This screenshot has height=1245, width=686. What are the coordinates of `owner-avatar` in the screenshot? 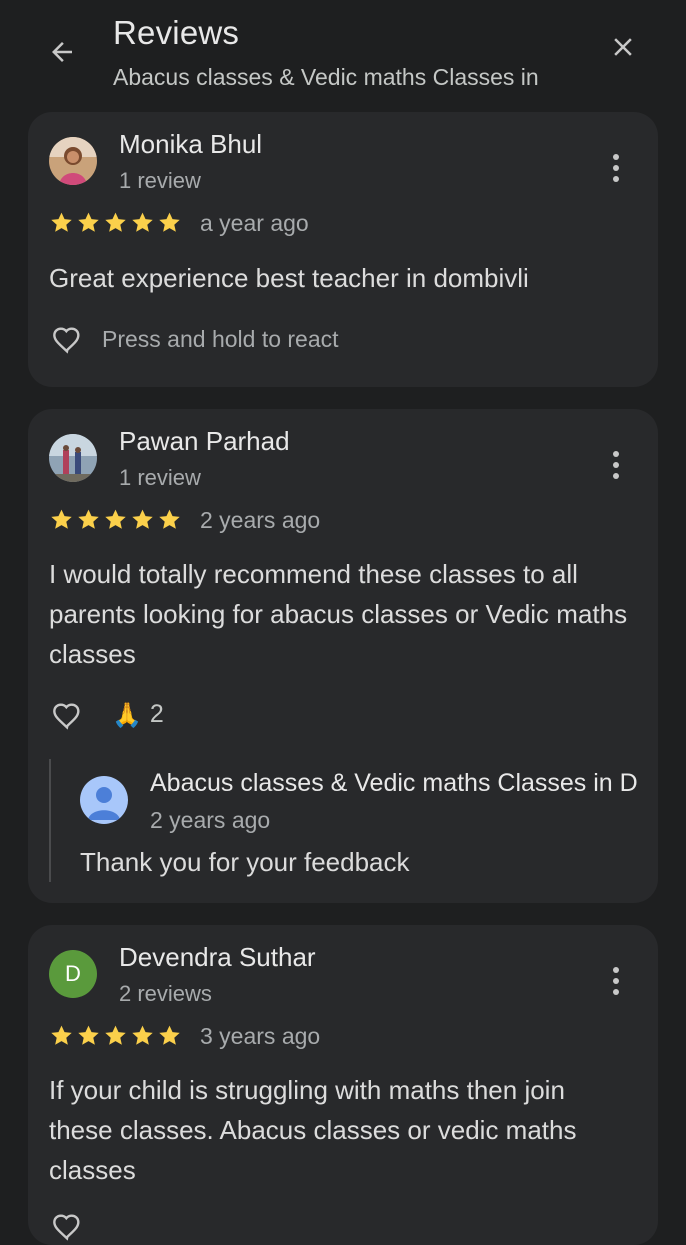 It's located at (104, 800).